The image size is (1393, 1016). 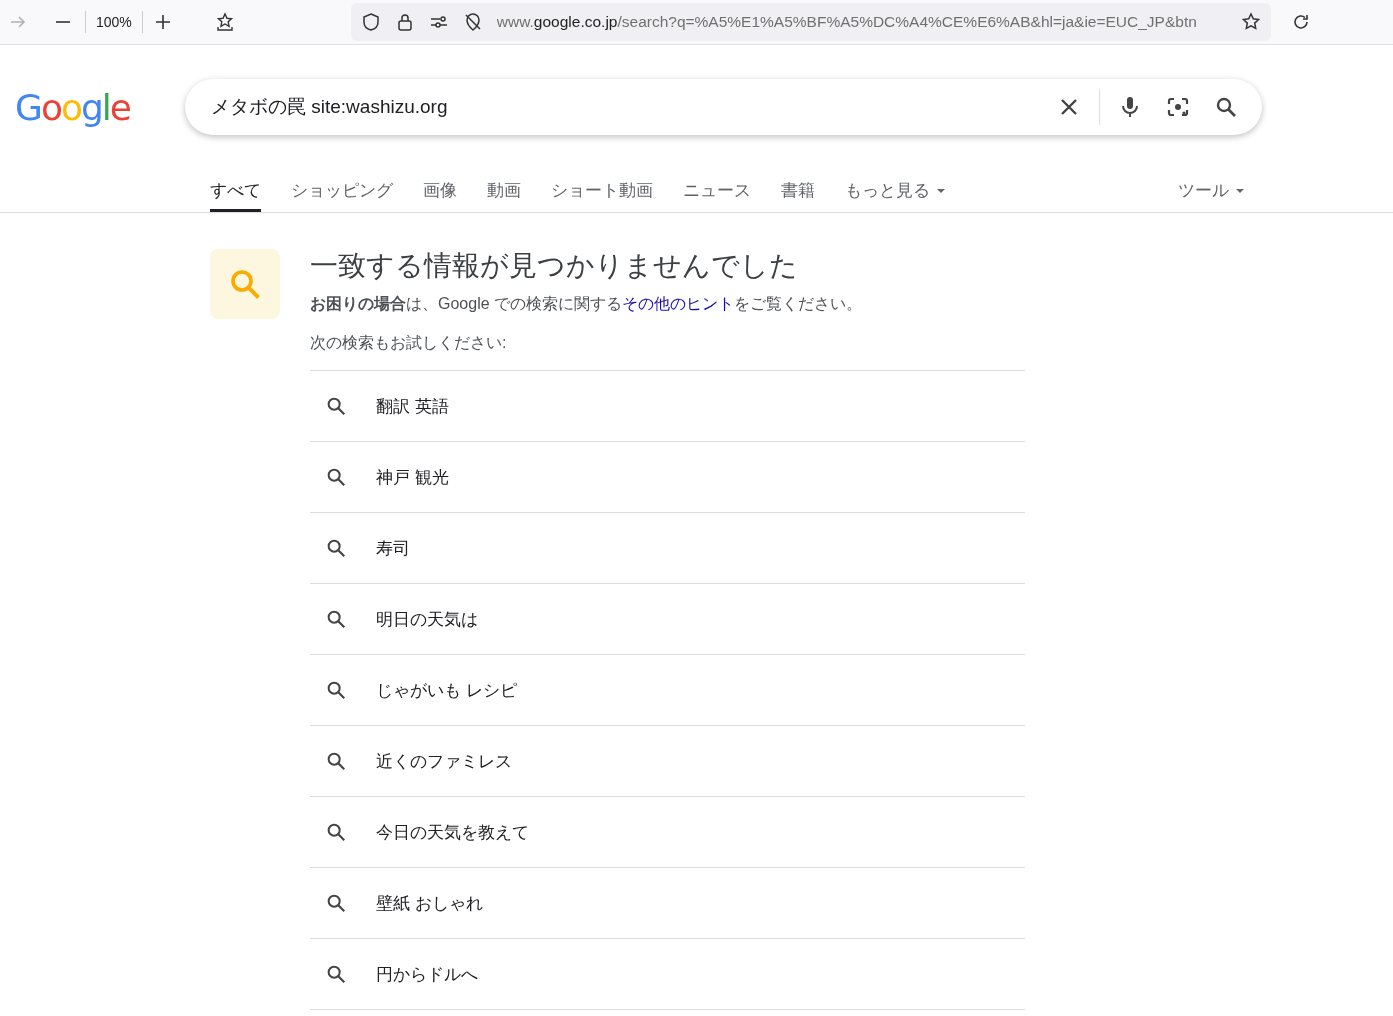 I want to click on camera-lens-icon, so click(x=1178, y=107).